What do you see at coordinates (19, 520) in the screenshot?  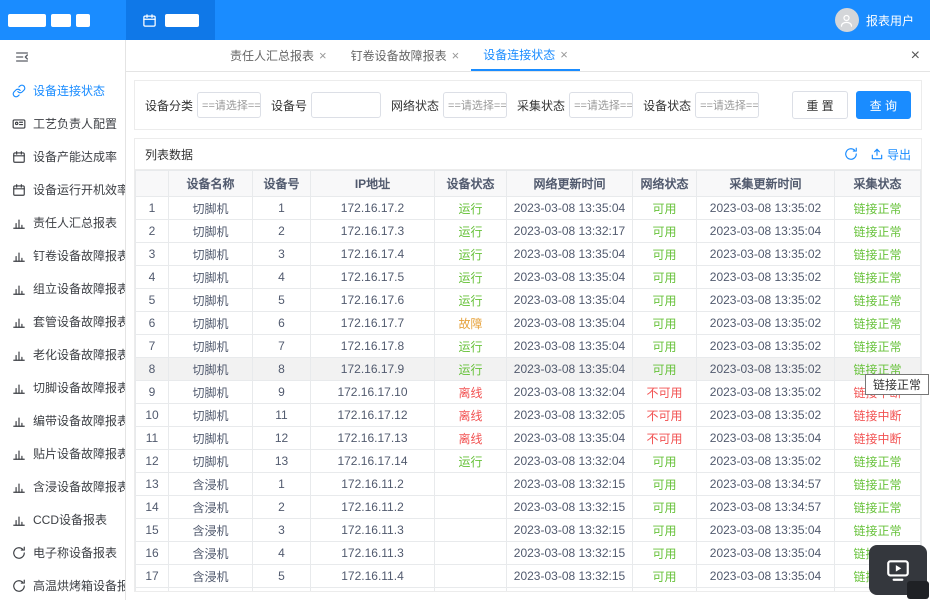 I see `bar-chart-icon` at bounding box center [19, 520].